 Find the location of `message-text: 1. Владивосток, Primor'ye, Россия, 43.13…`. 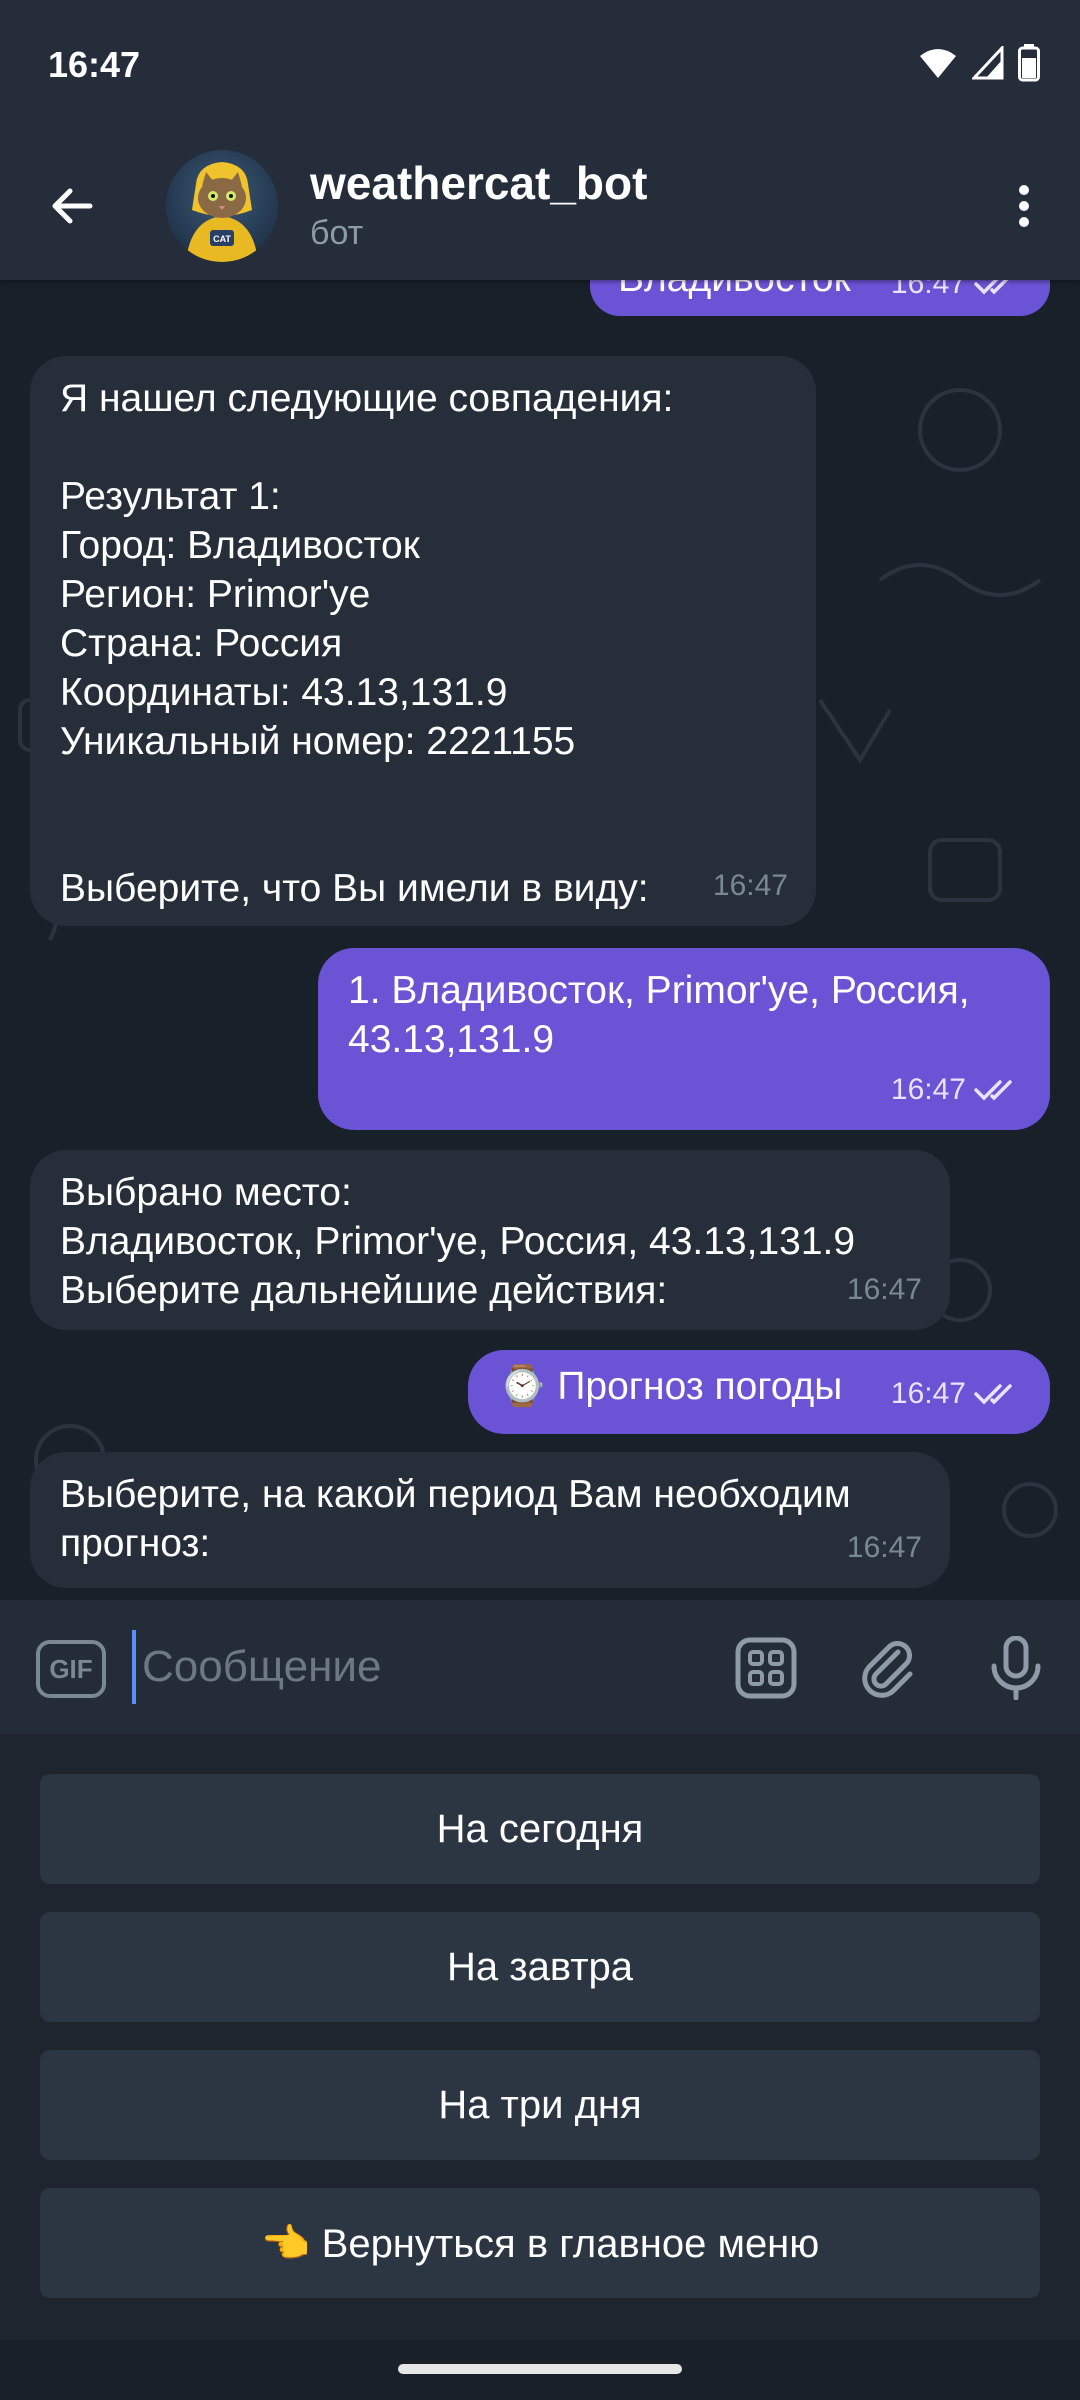

message-text: 1. Владивосток, Primor'ye, Россия, 43.13… is located at coordinates (659, 1015).